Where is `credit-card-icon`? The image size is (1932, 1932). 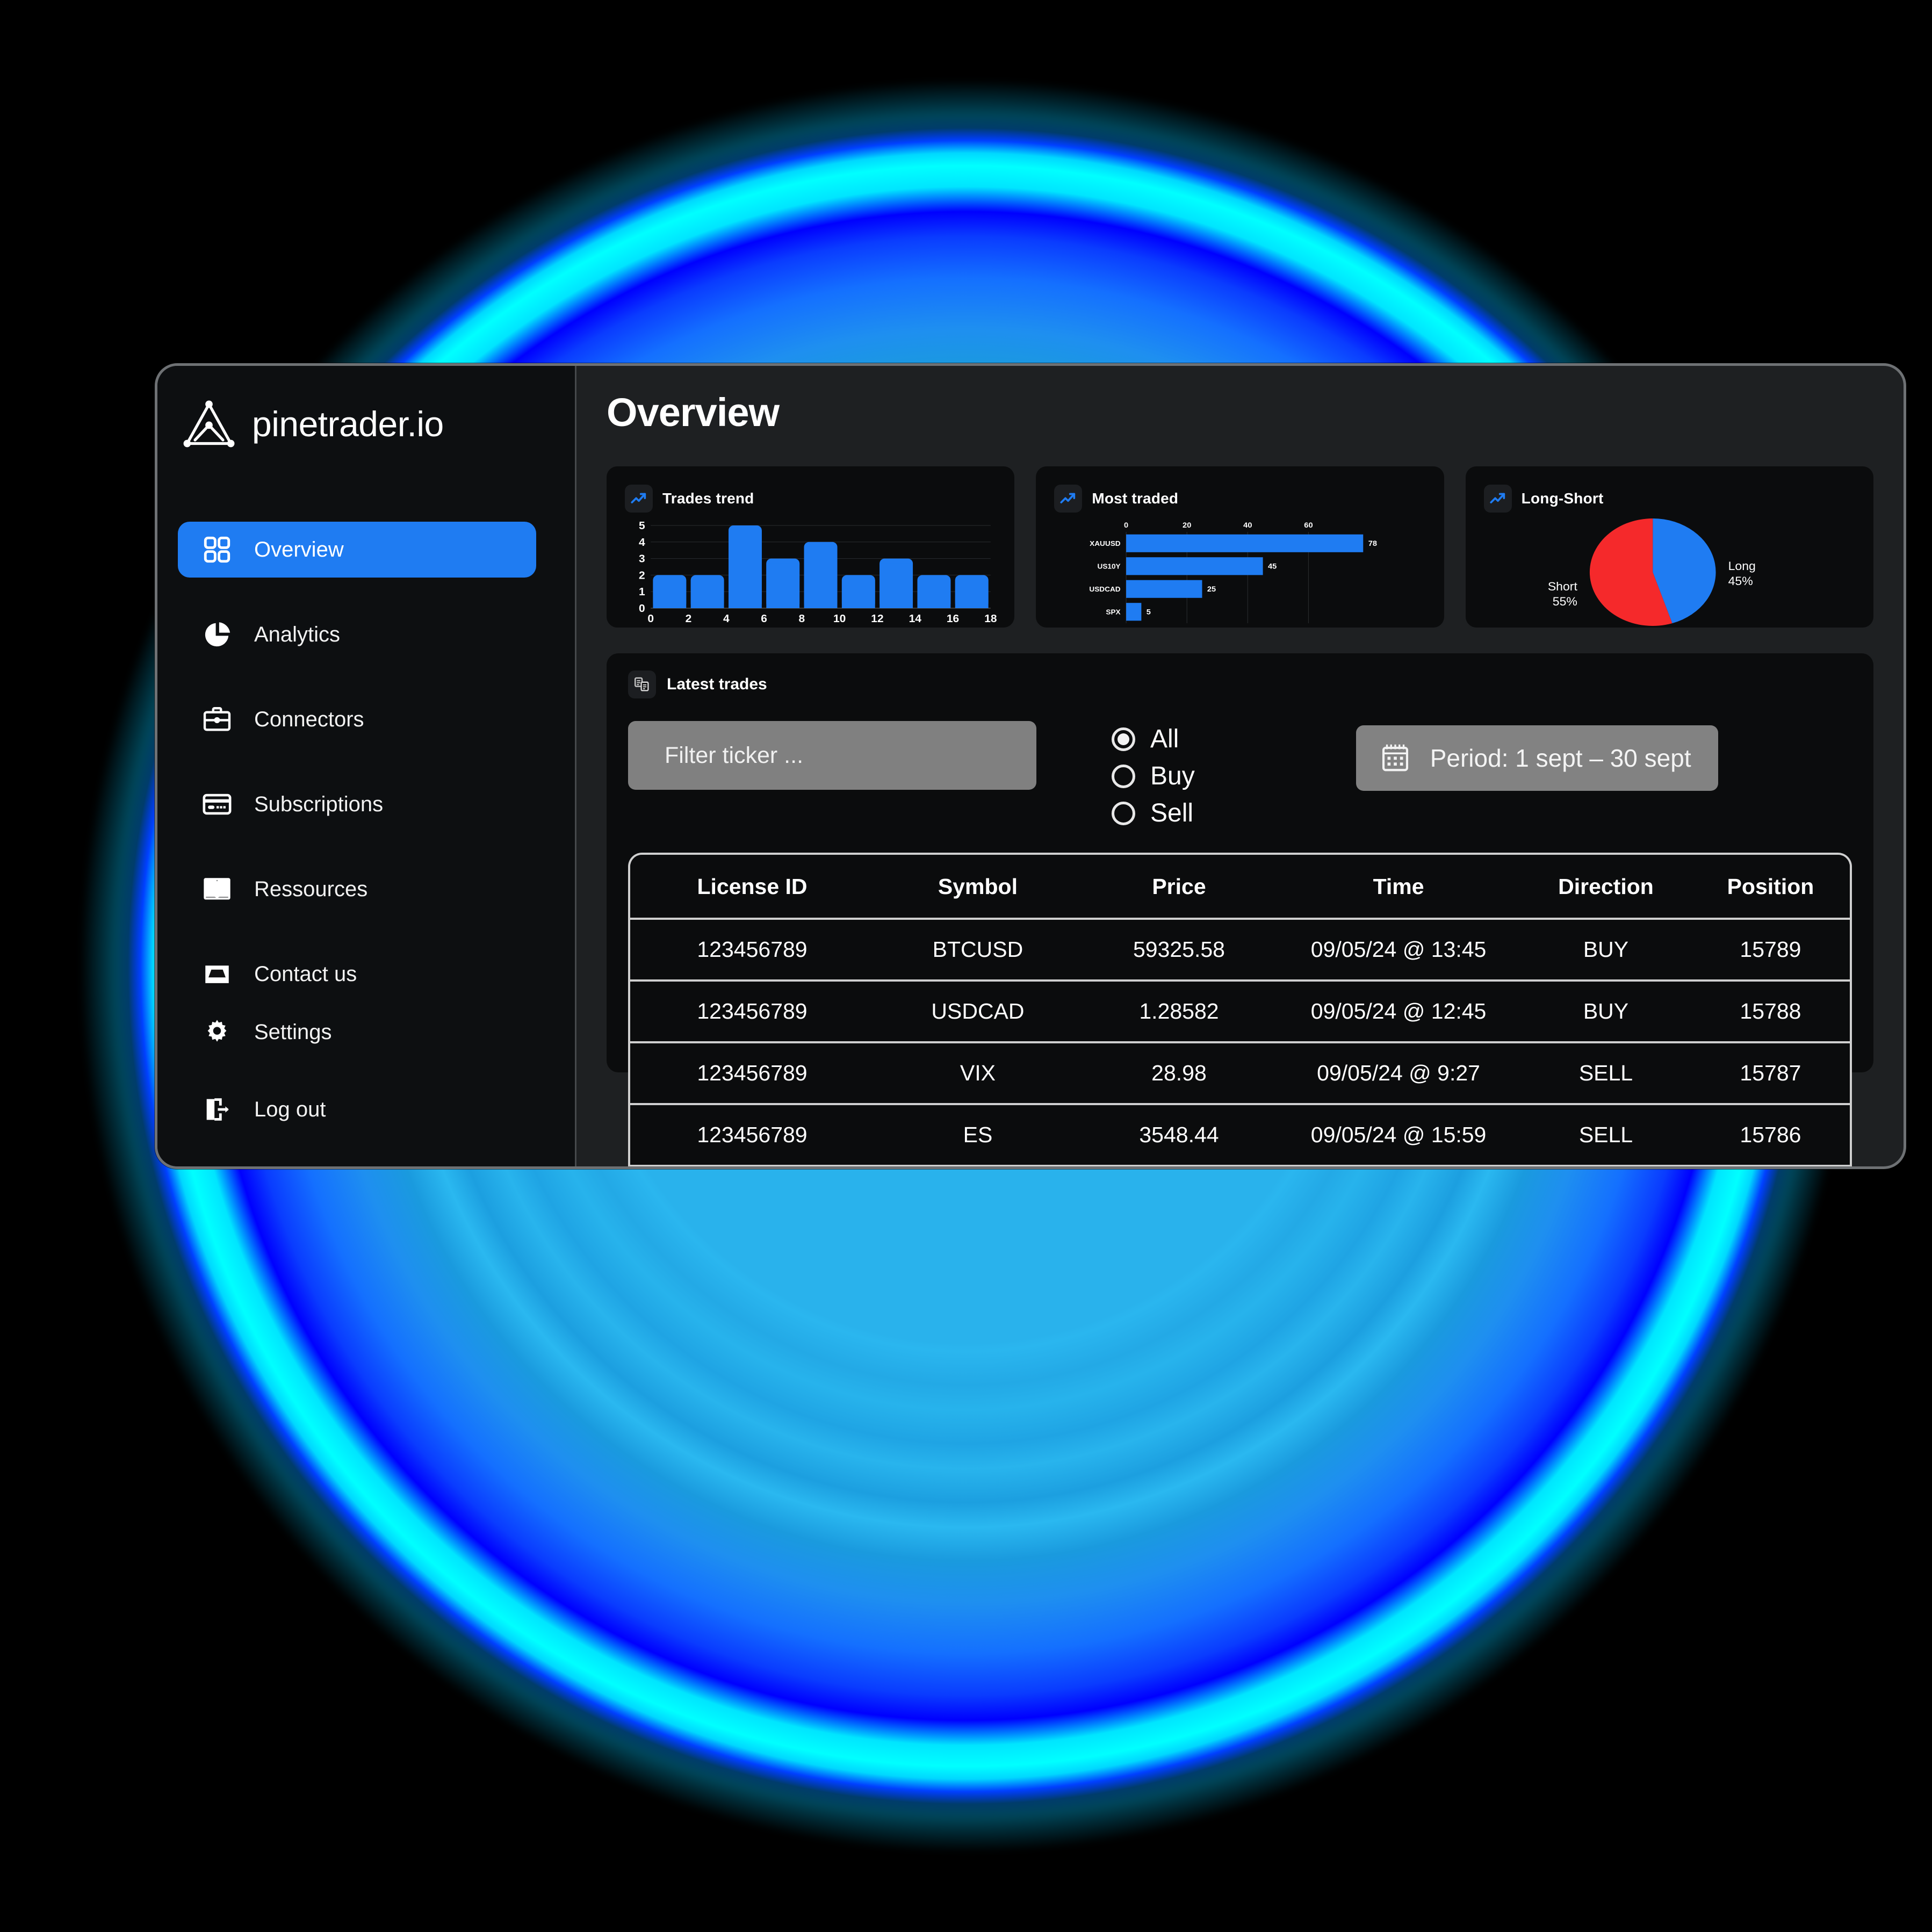 credit-card-icon is located at coordinates (217, 804).